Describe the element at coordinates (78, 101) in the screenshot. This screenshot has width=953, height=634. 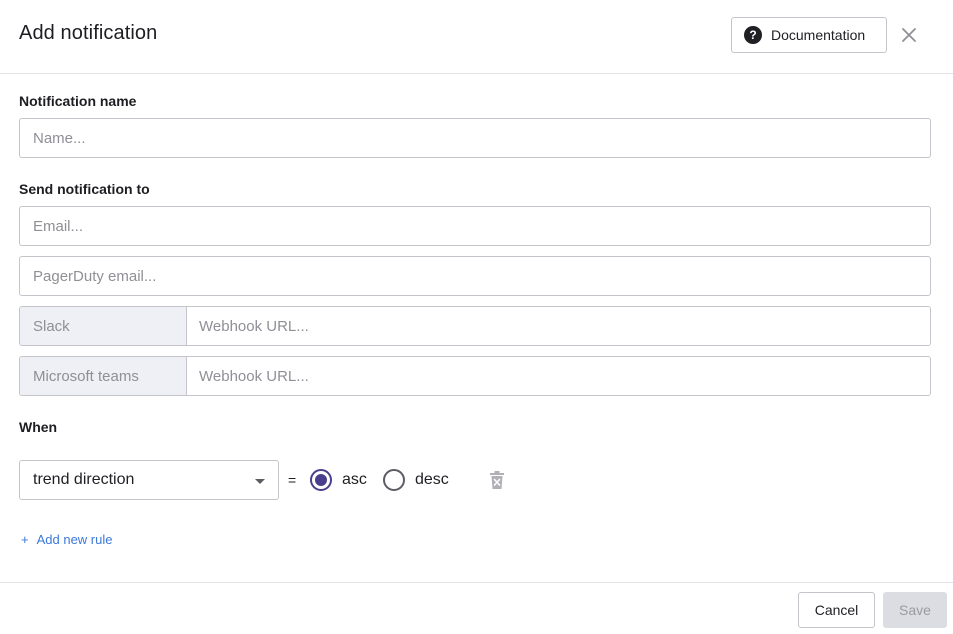
I see `notification-name-label: Notification name` at that location.